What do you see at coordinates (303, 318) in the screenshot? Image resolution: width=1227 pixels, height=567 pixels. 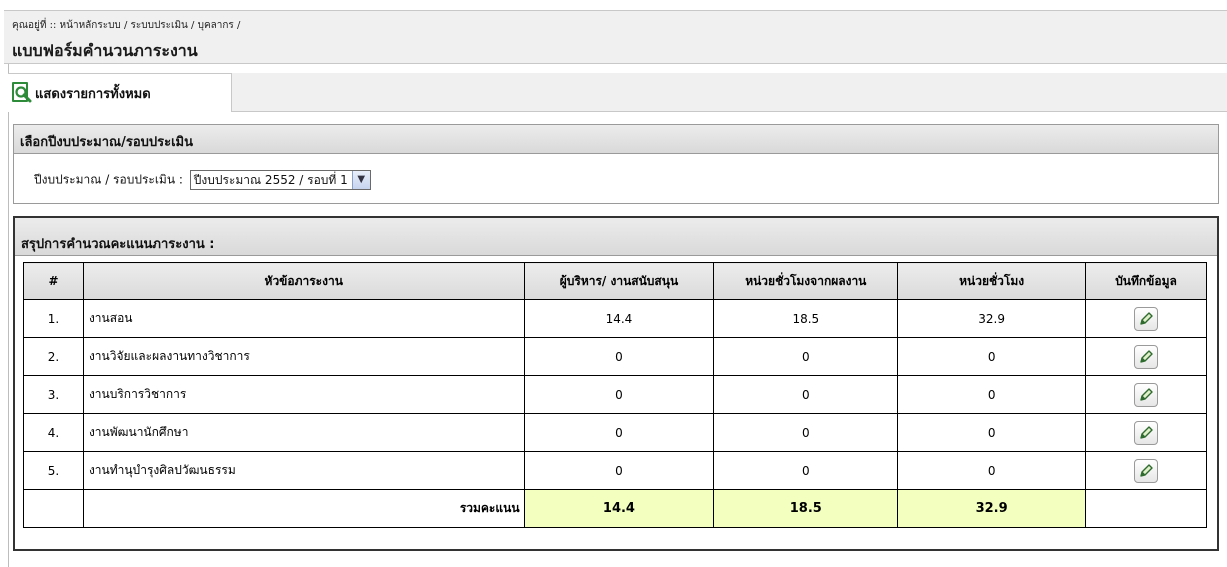 I see `row-topic: งานสอน` at bounding box center [303, 318].